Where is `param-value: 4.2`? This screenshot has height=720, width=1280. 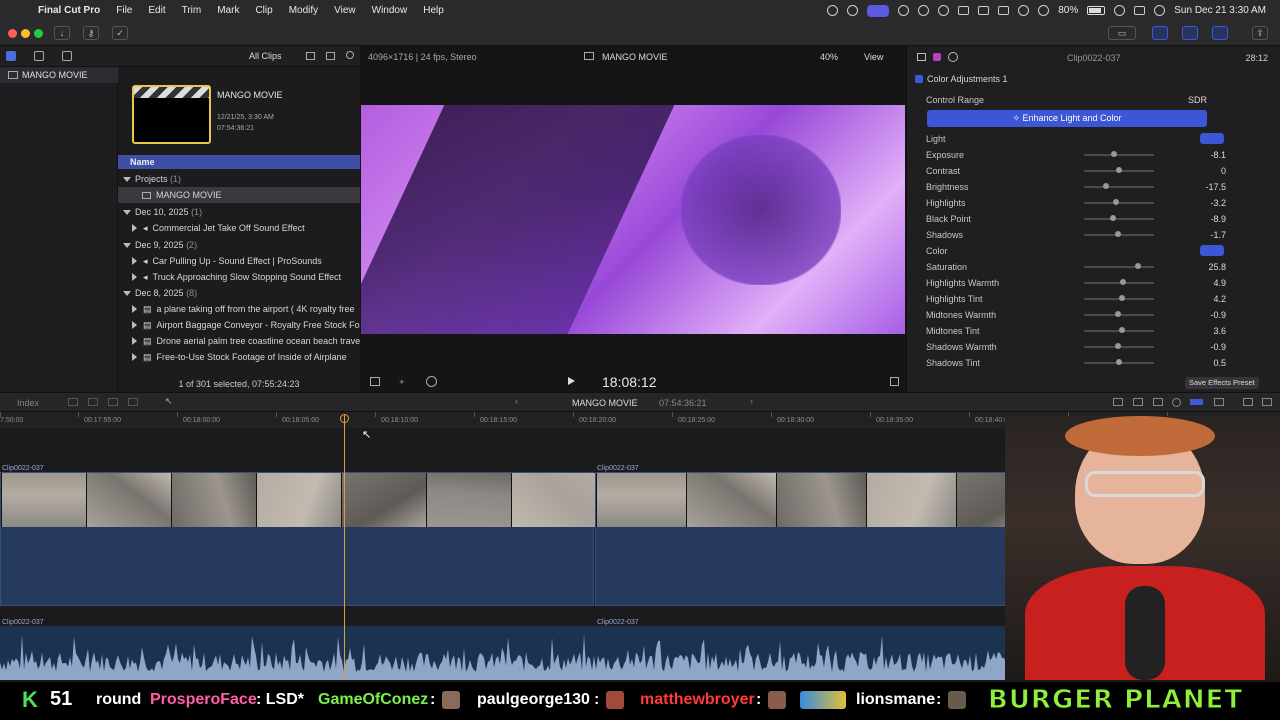 param-value: 4.2 is located at coordinates (1196, 299).